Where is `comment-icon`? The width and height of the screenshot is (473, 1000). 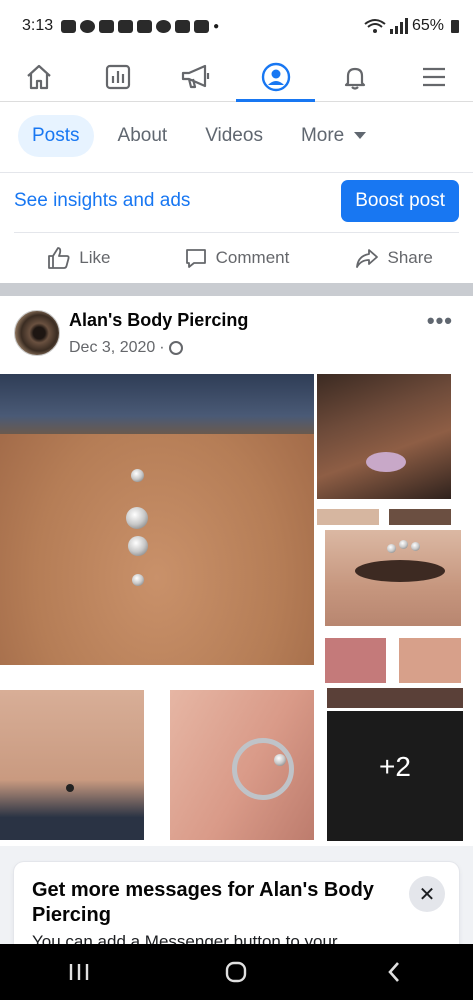 comment-icon is located at coordinates (195, 258).